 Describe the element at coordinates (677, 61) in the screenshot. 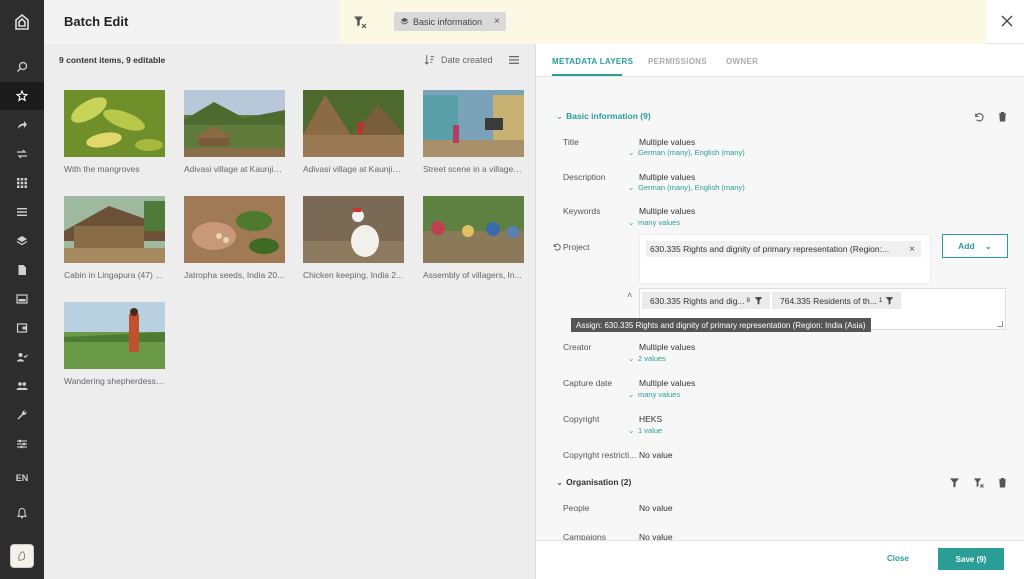

I see `tab-permissions: PERMISSIONS` at that location.